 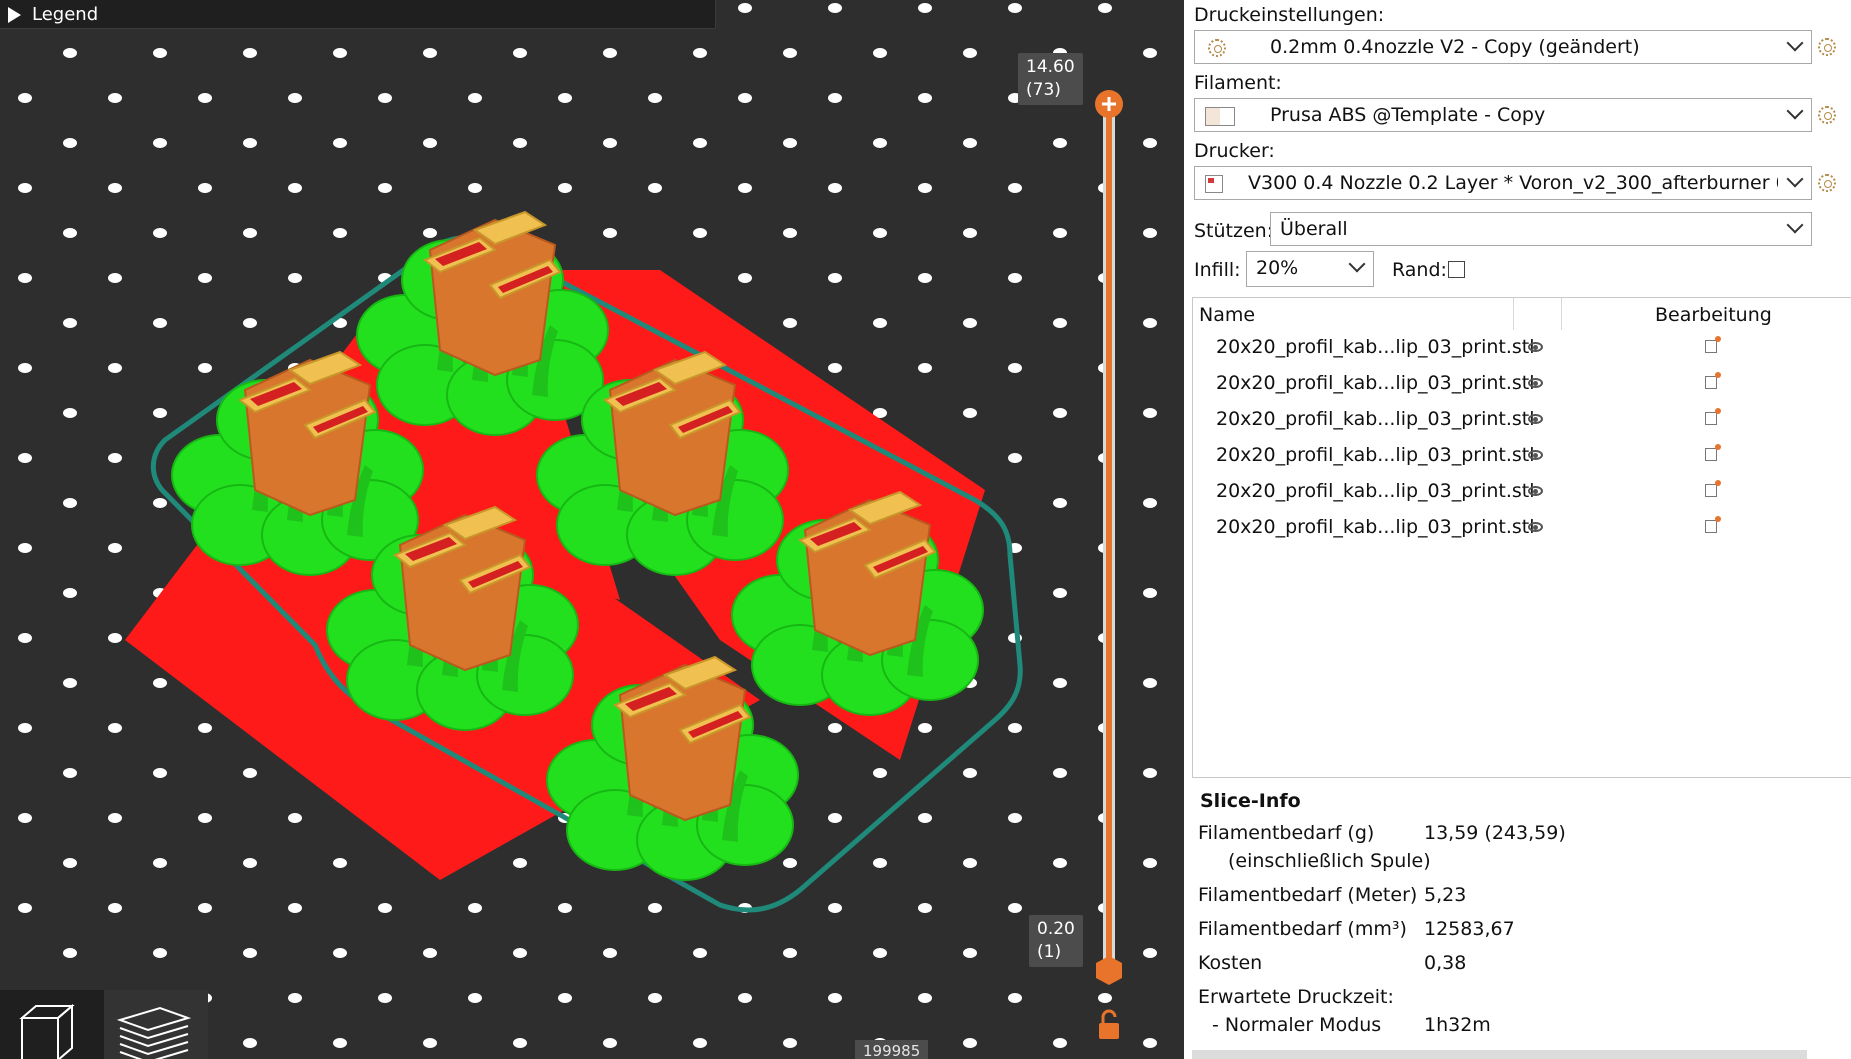 What do you see at coordinates (1310, 269) in the screenshot?
I see `infill-combo: 20%` at bounding box center [1310, 269].